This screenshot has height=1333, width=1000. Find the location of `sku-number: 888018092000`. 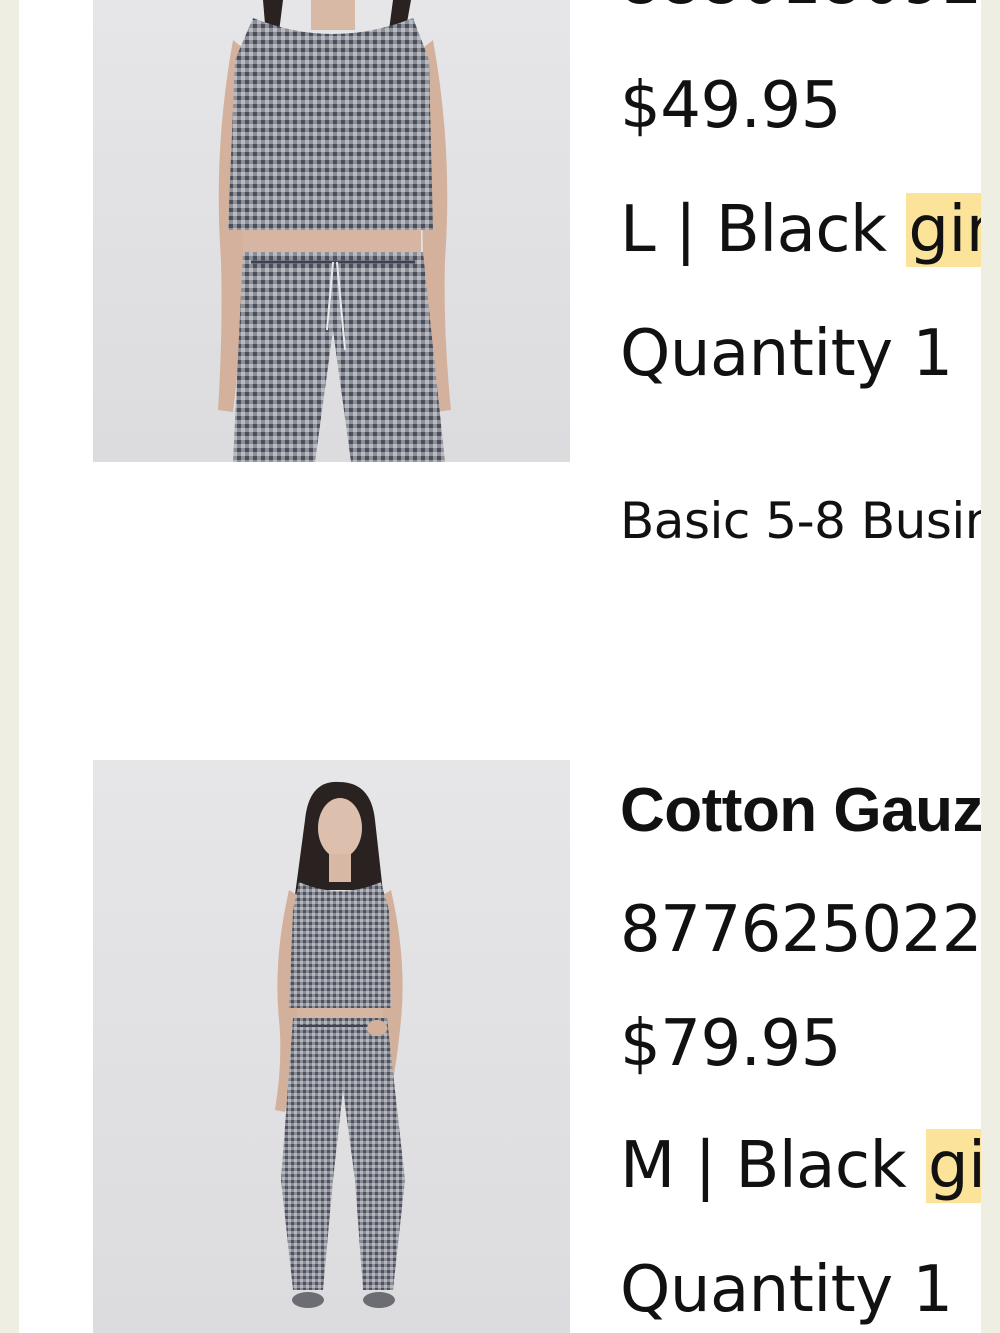

sku-number: 888018092000 is located at coordinates (800, 7).